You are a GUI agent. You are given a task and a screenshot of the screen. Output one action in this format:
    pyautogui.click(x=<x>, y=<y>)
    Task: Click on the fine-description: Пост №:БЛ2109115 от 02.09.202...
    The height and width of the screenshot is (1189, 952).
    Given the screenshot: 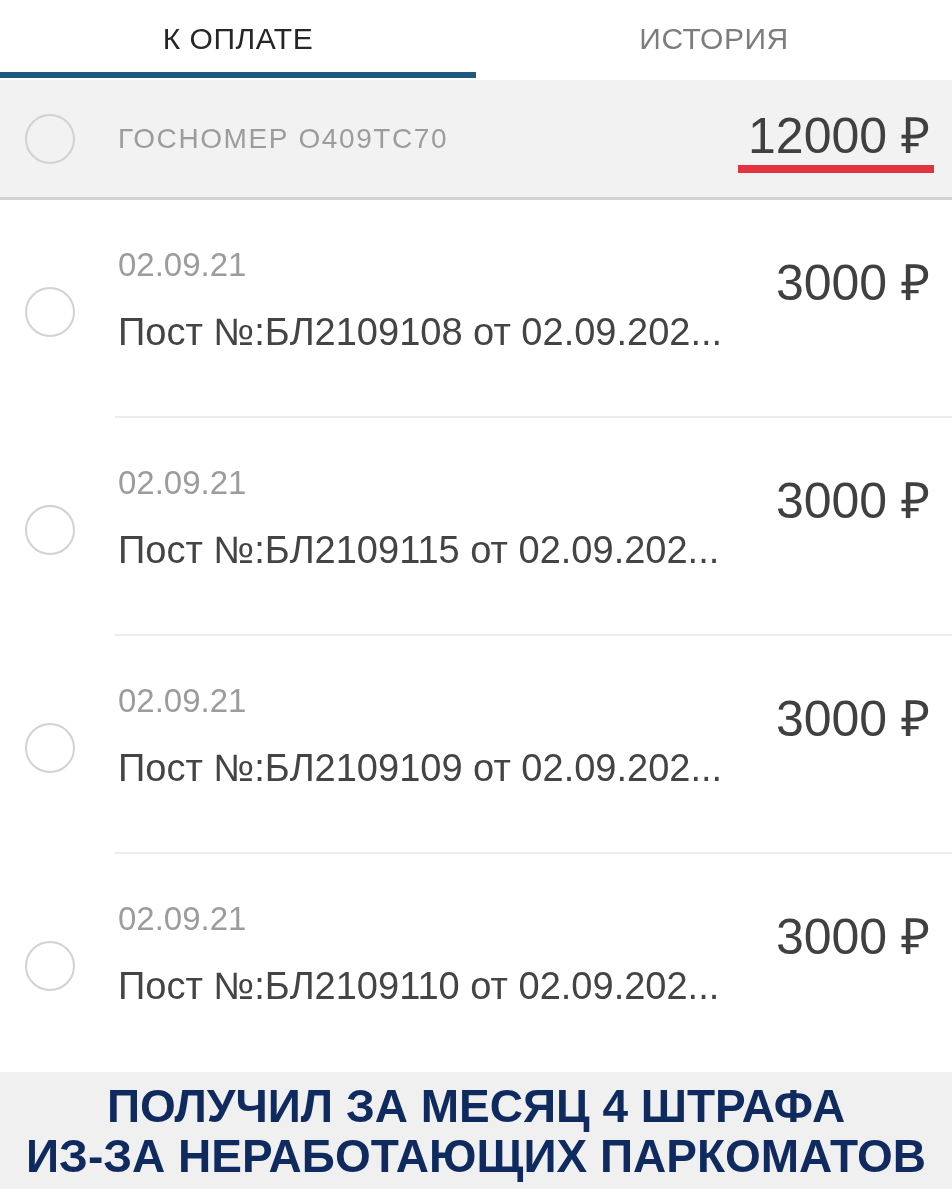 What is the action you would take?
    pyautogui.click(x=419, y=550)
    